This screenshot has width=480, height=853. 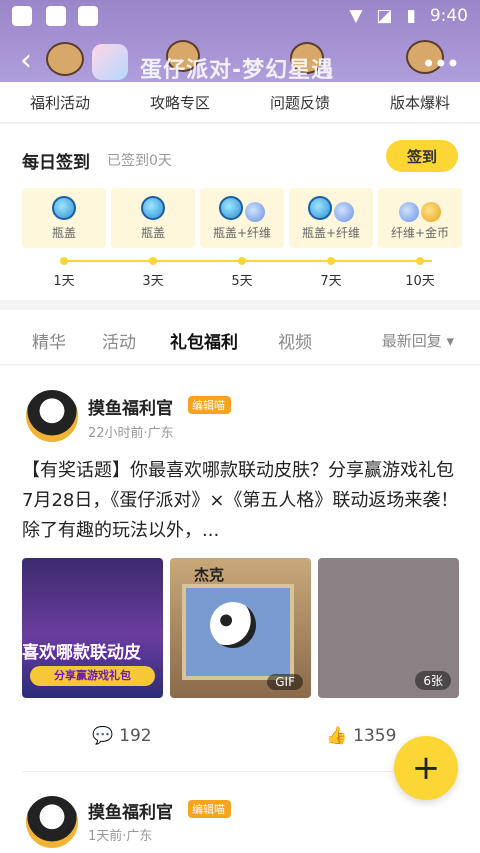 What do you see at coordinates (122, 736) in the screenshot?
I see `comment-button: 💬 192` at bounding box center [122, 736].